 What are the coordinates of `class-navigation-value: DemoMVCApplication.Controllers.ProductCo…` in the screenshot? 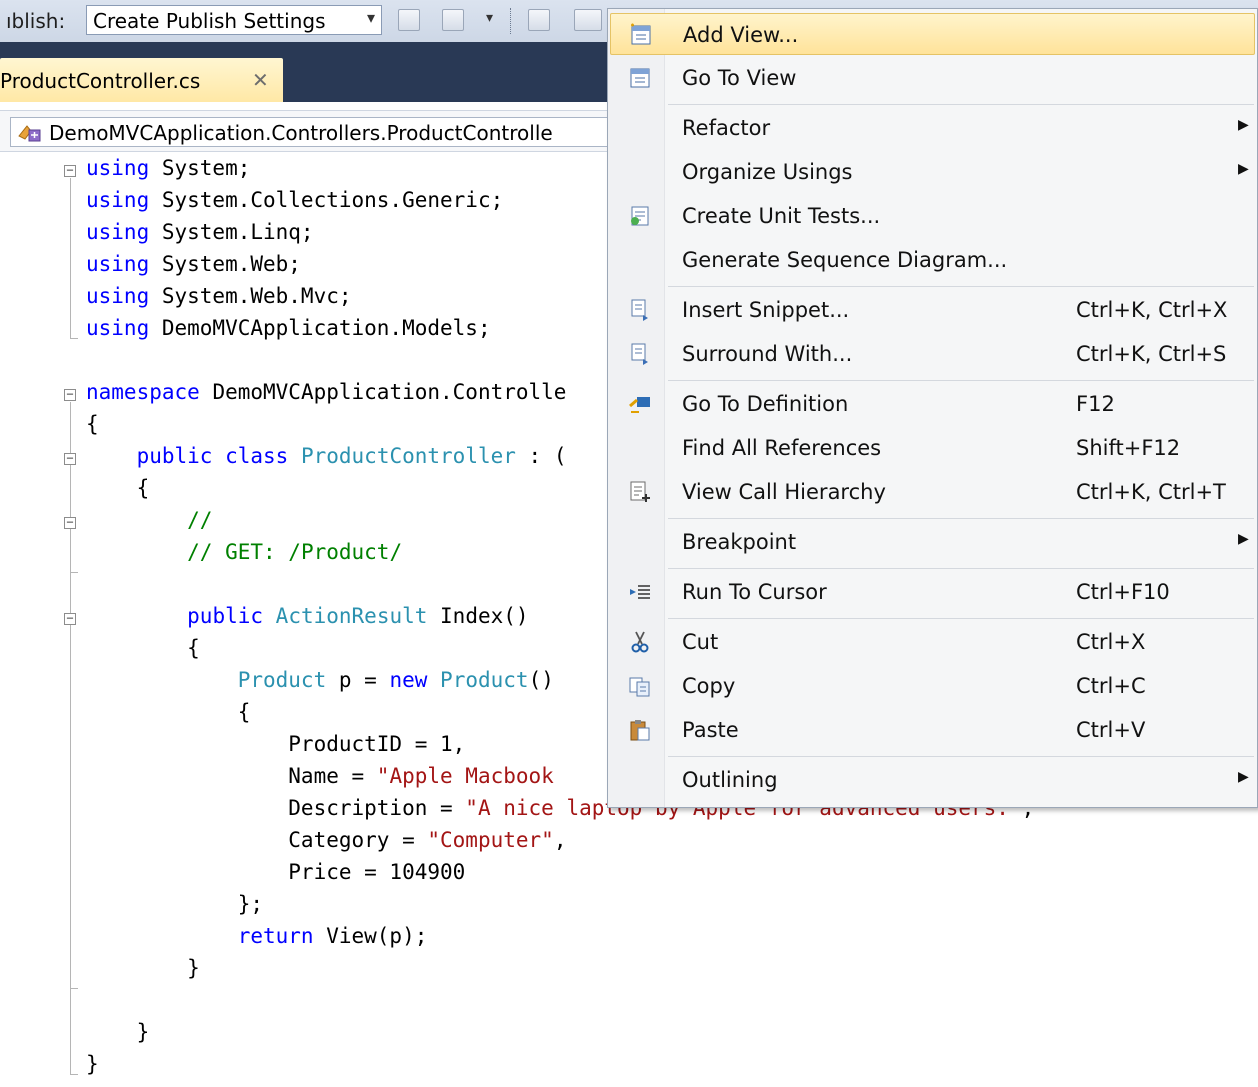 It's located at (301, 133).